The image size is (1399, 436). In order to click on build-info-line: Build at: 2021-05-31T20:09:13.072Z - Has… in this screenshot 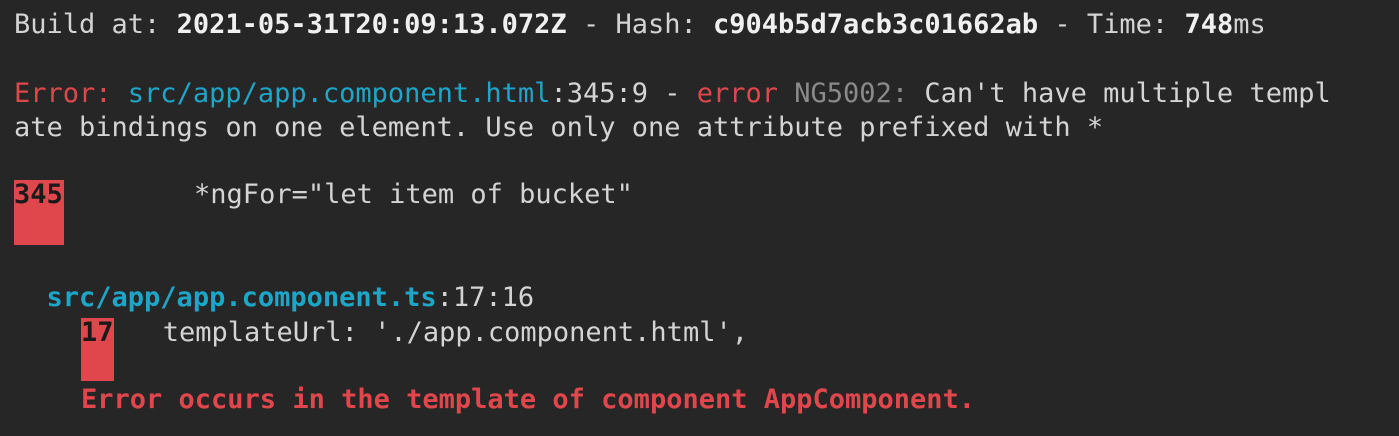, I will do `click(640, 25)`.